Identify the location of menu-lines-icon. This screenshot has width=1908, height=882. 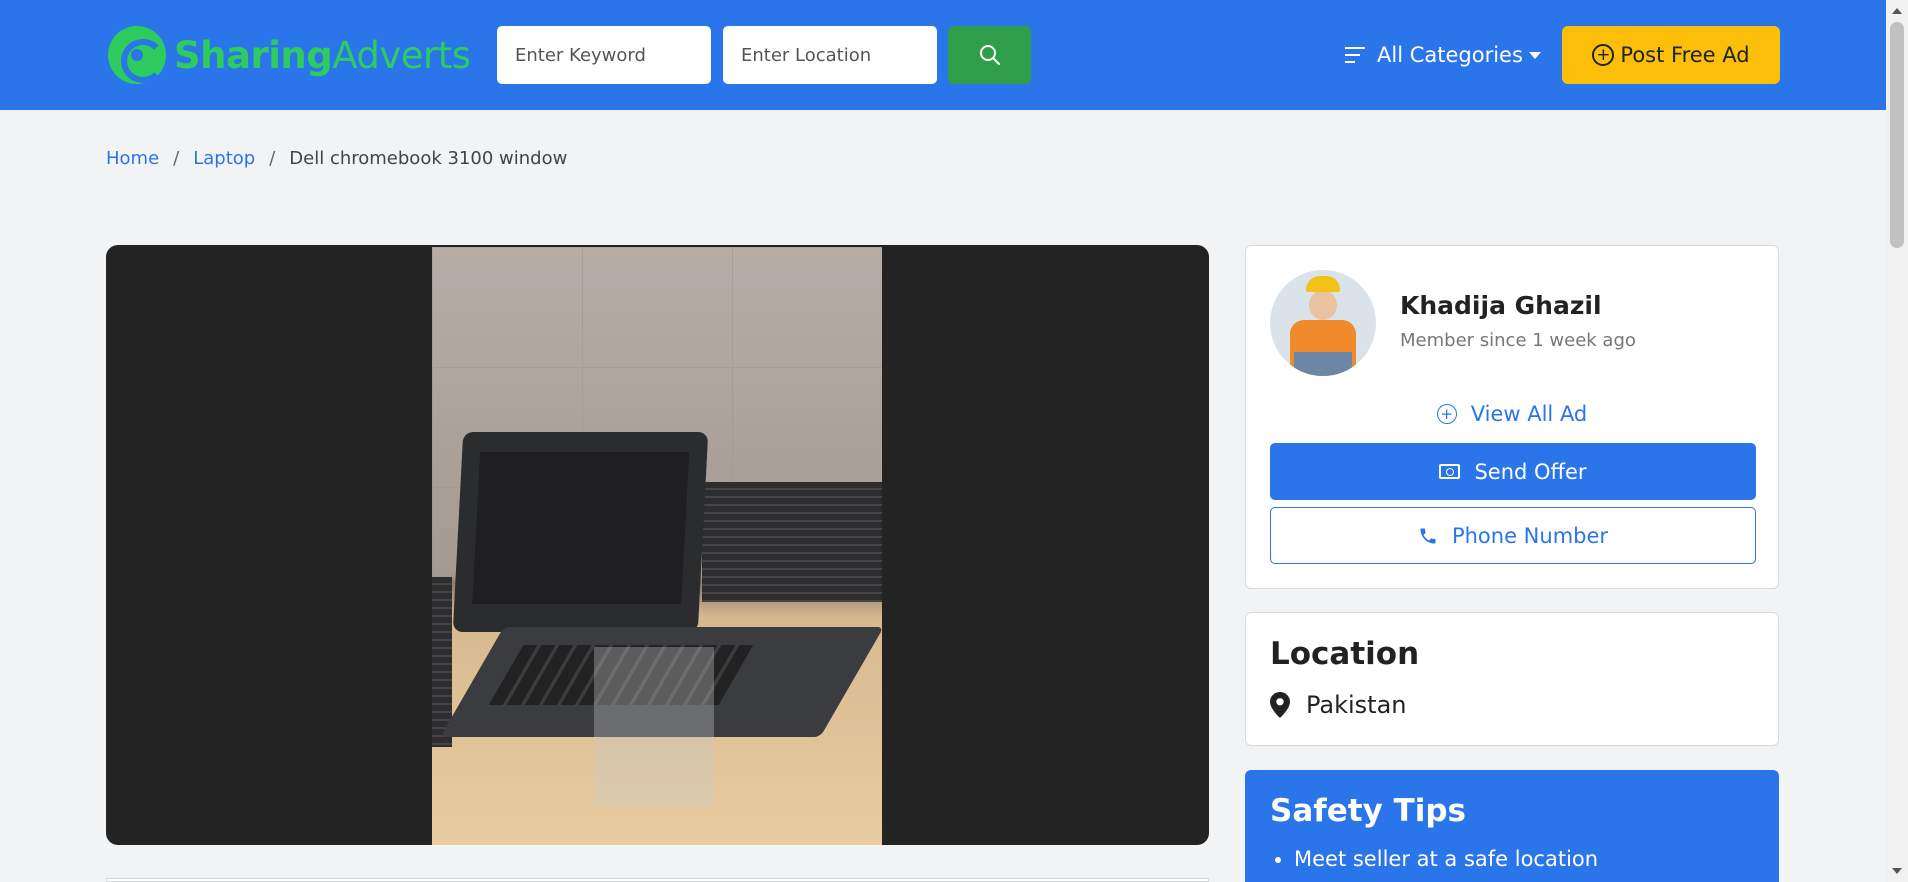
(1355, 55).